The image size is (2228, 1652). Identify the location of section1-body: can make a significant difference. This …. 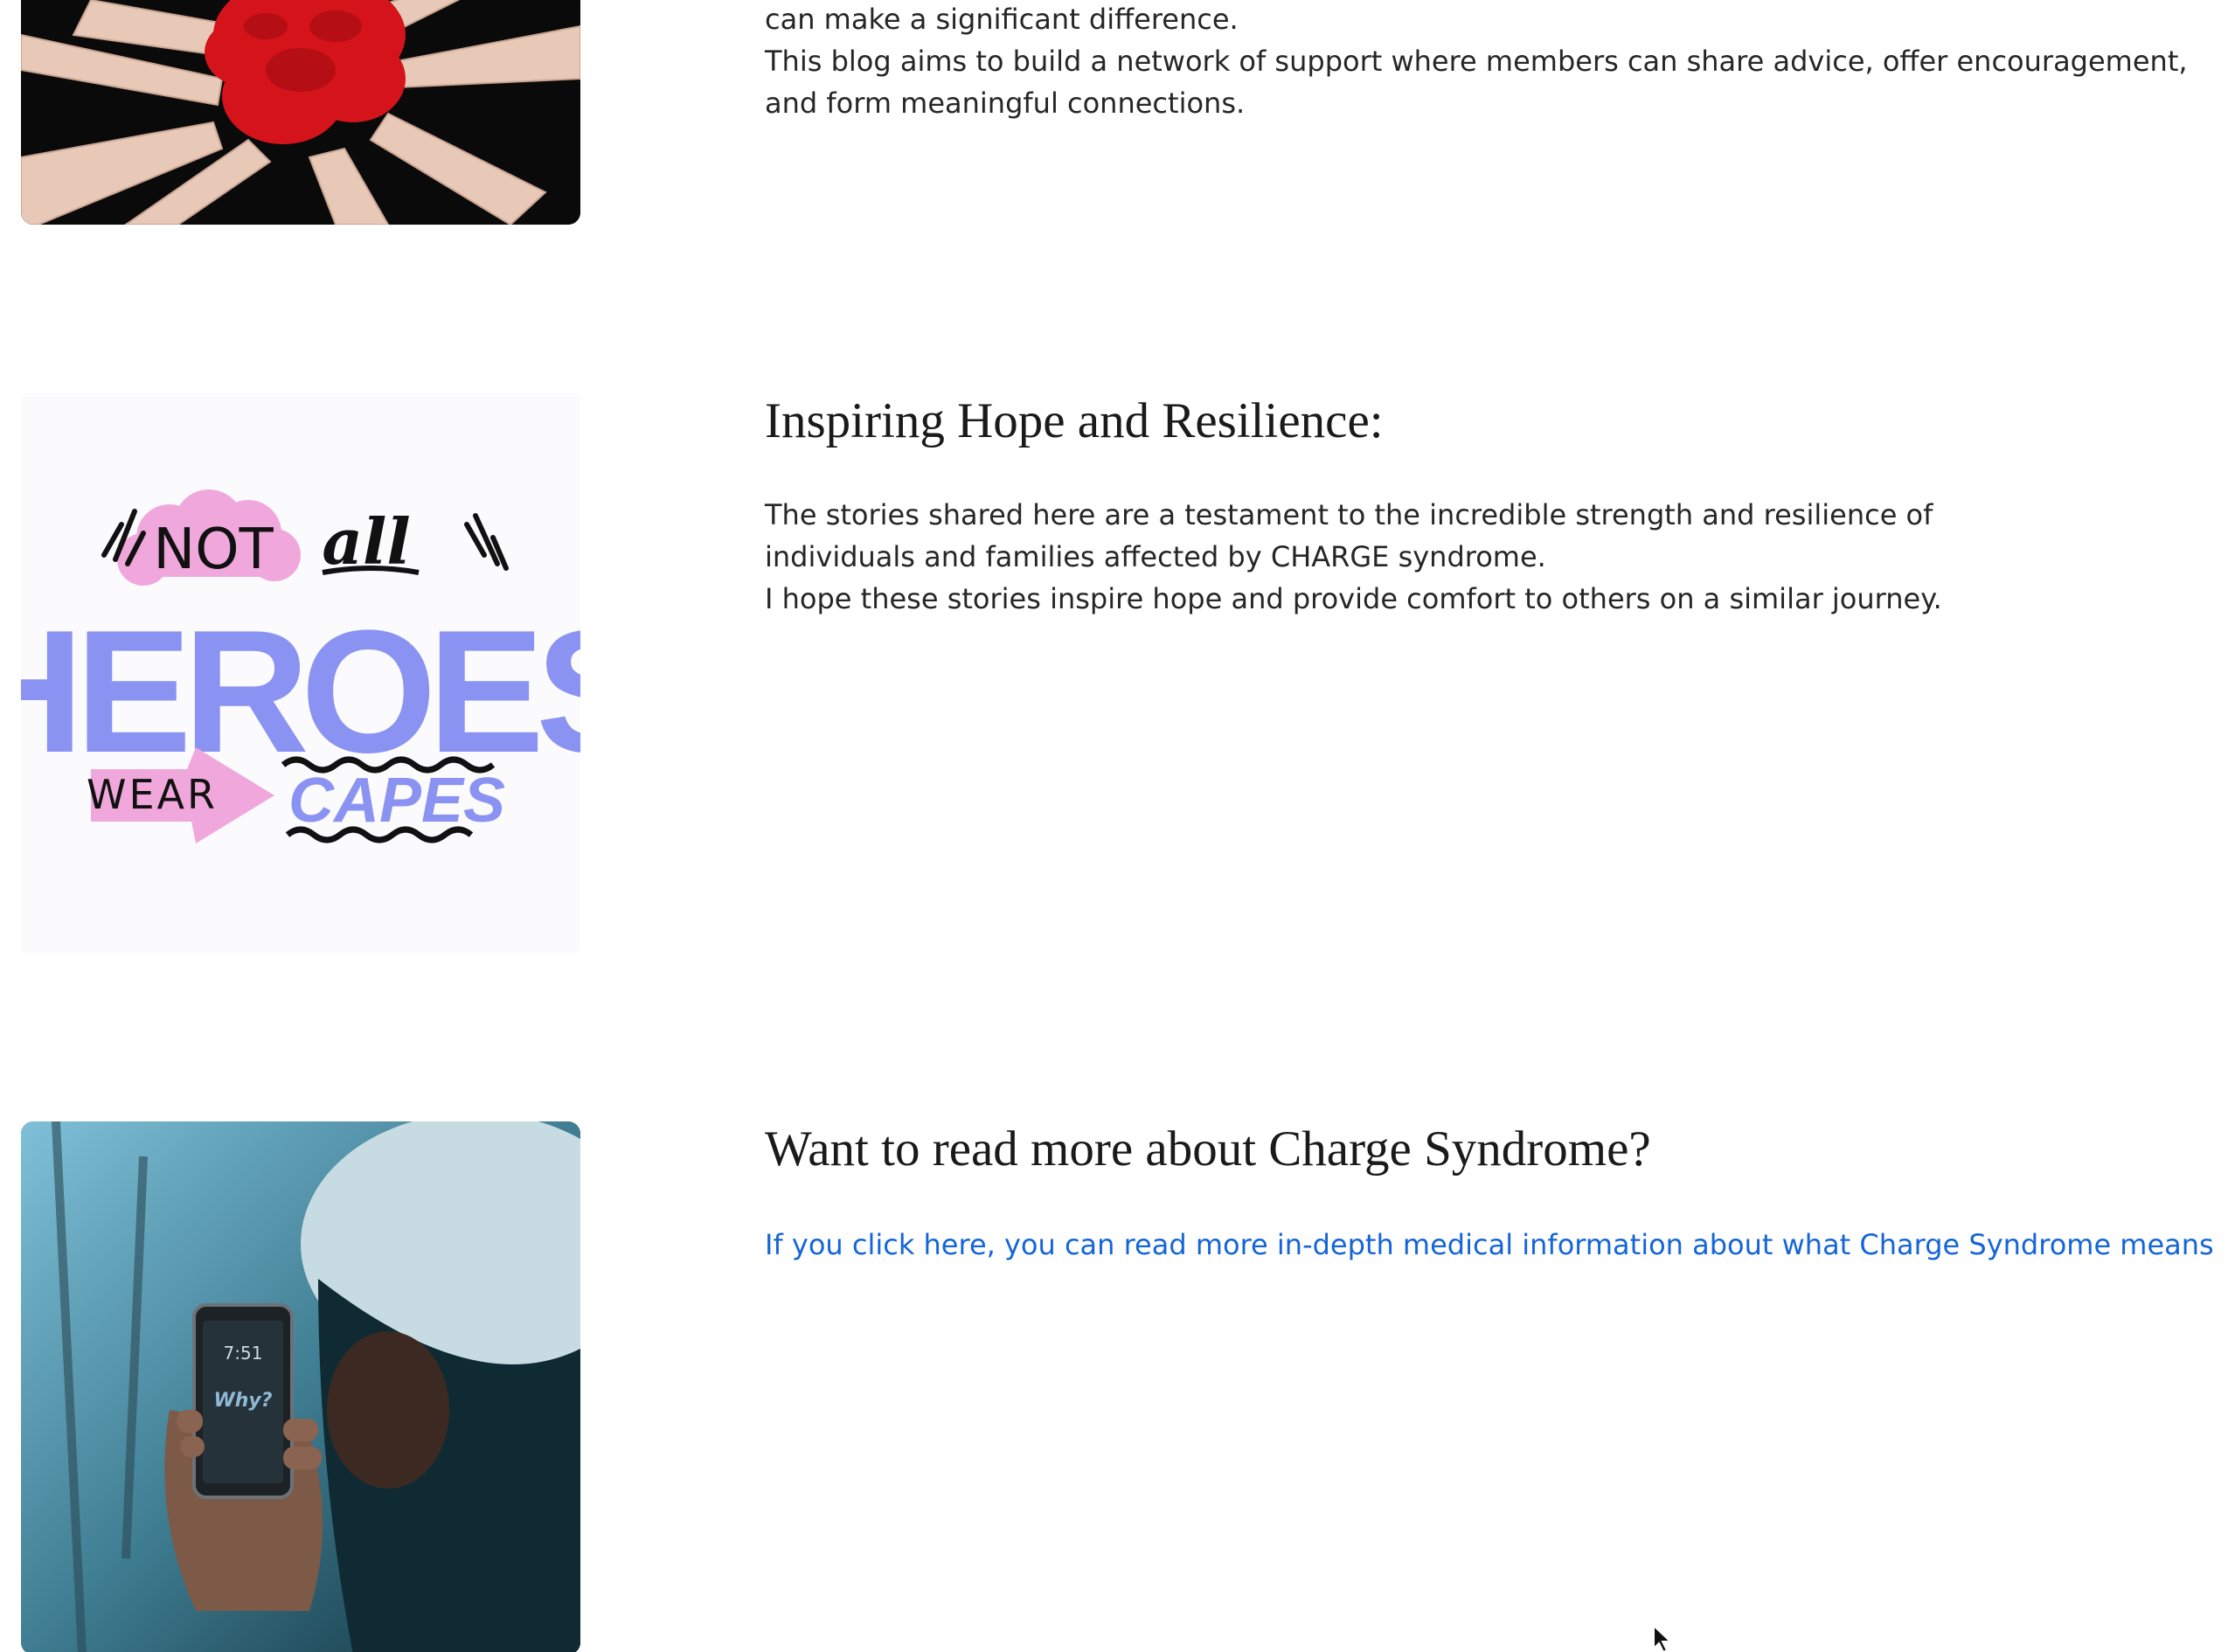
(1476, 62).